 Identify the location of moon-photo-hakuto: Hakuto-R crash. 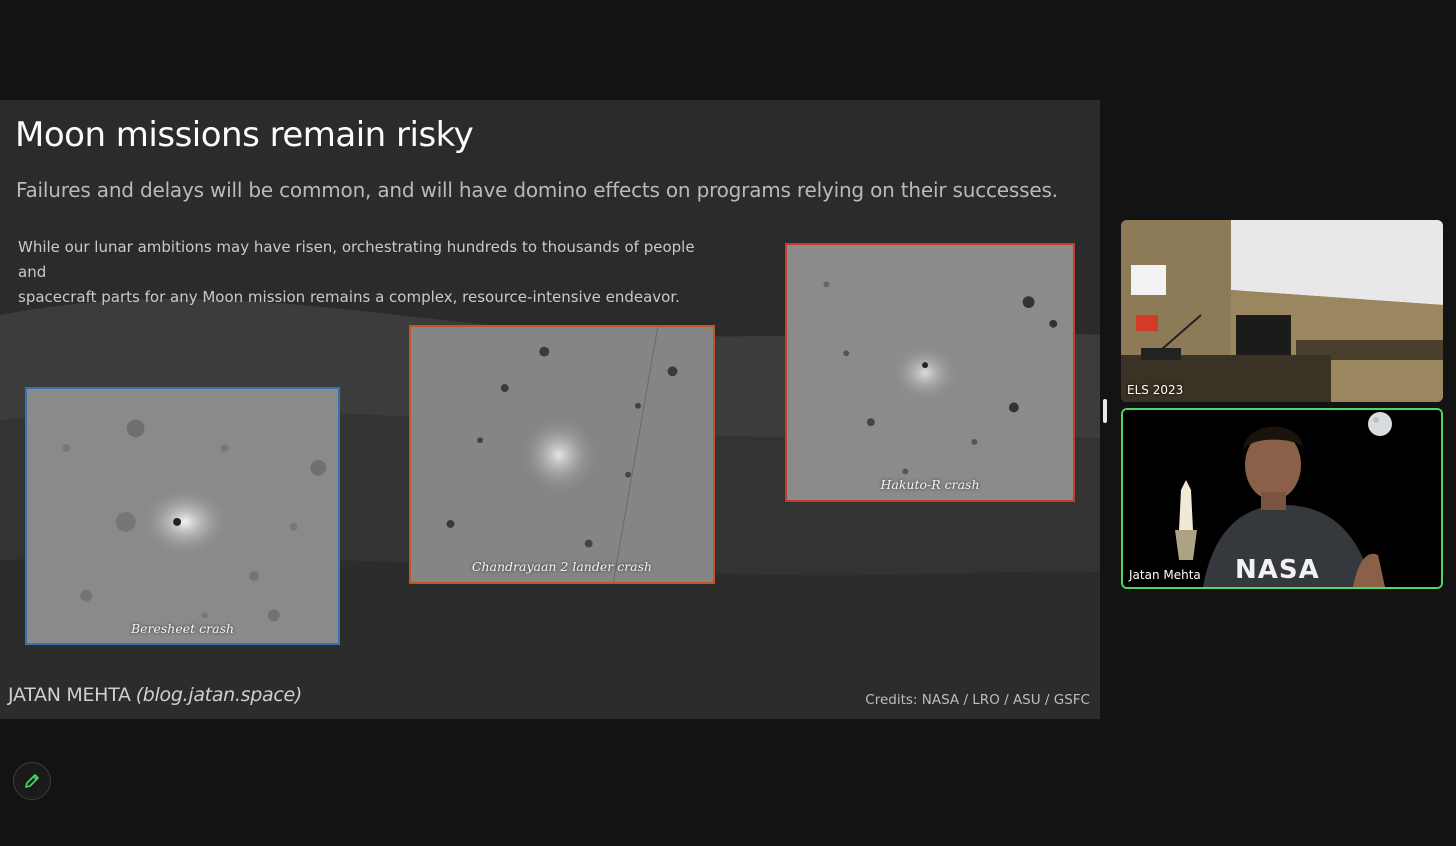
(930, 372).